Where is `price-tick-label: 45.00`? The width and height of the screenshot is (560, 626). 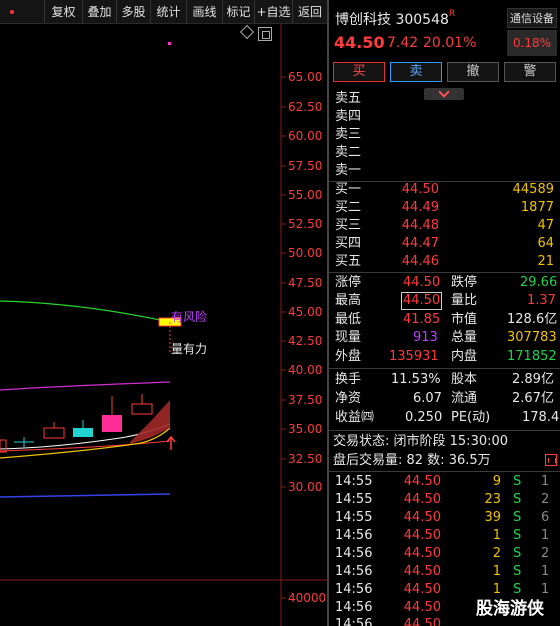 price-tick-label: 45.00 is located at coordinates (305, 312).